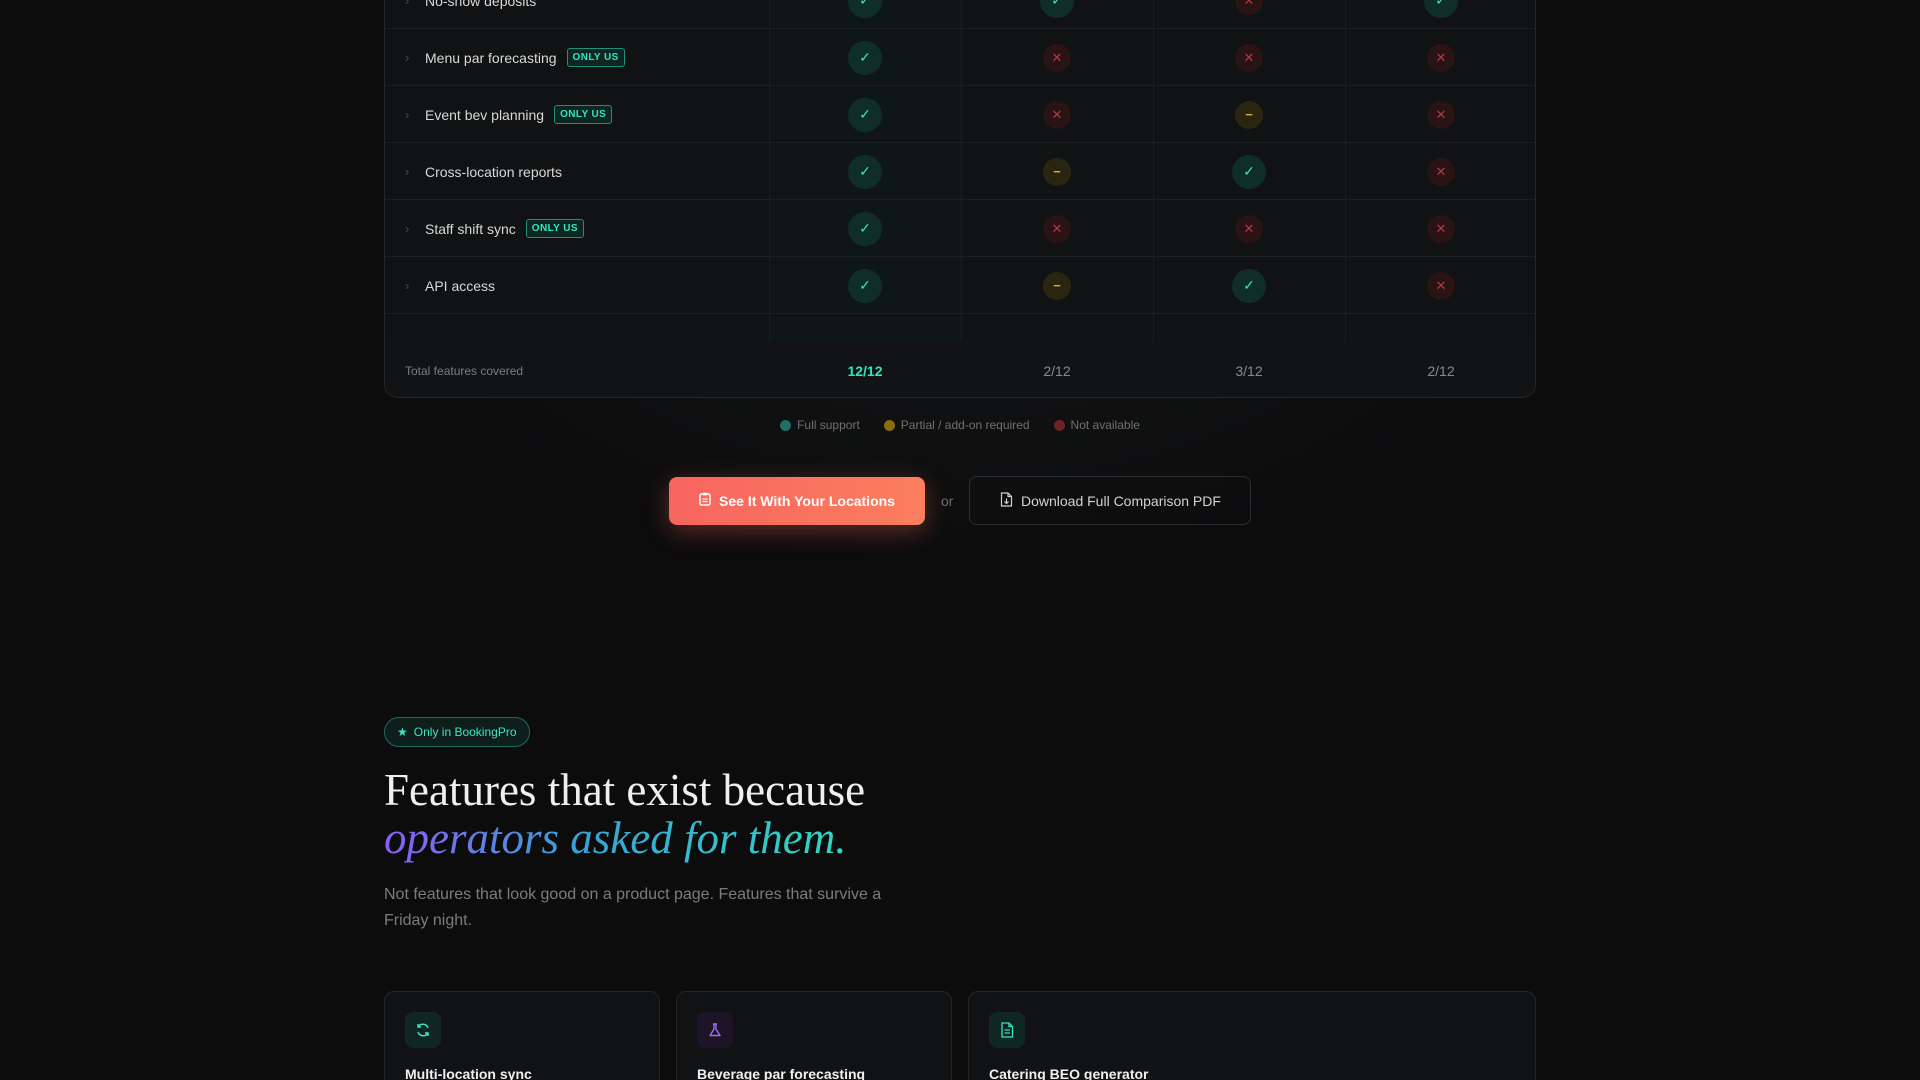 Image resolution: width=1920 pixels, height=1080 pixels. Describe the element at coordinates (625, 790) in the screenshot. I see `heading-line-1: Features that exist because` at that location.